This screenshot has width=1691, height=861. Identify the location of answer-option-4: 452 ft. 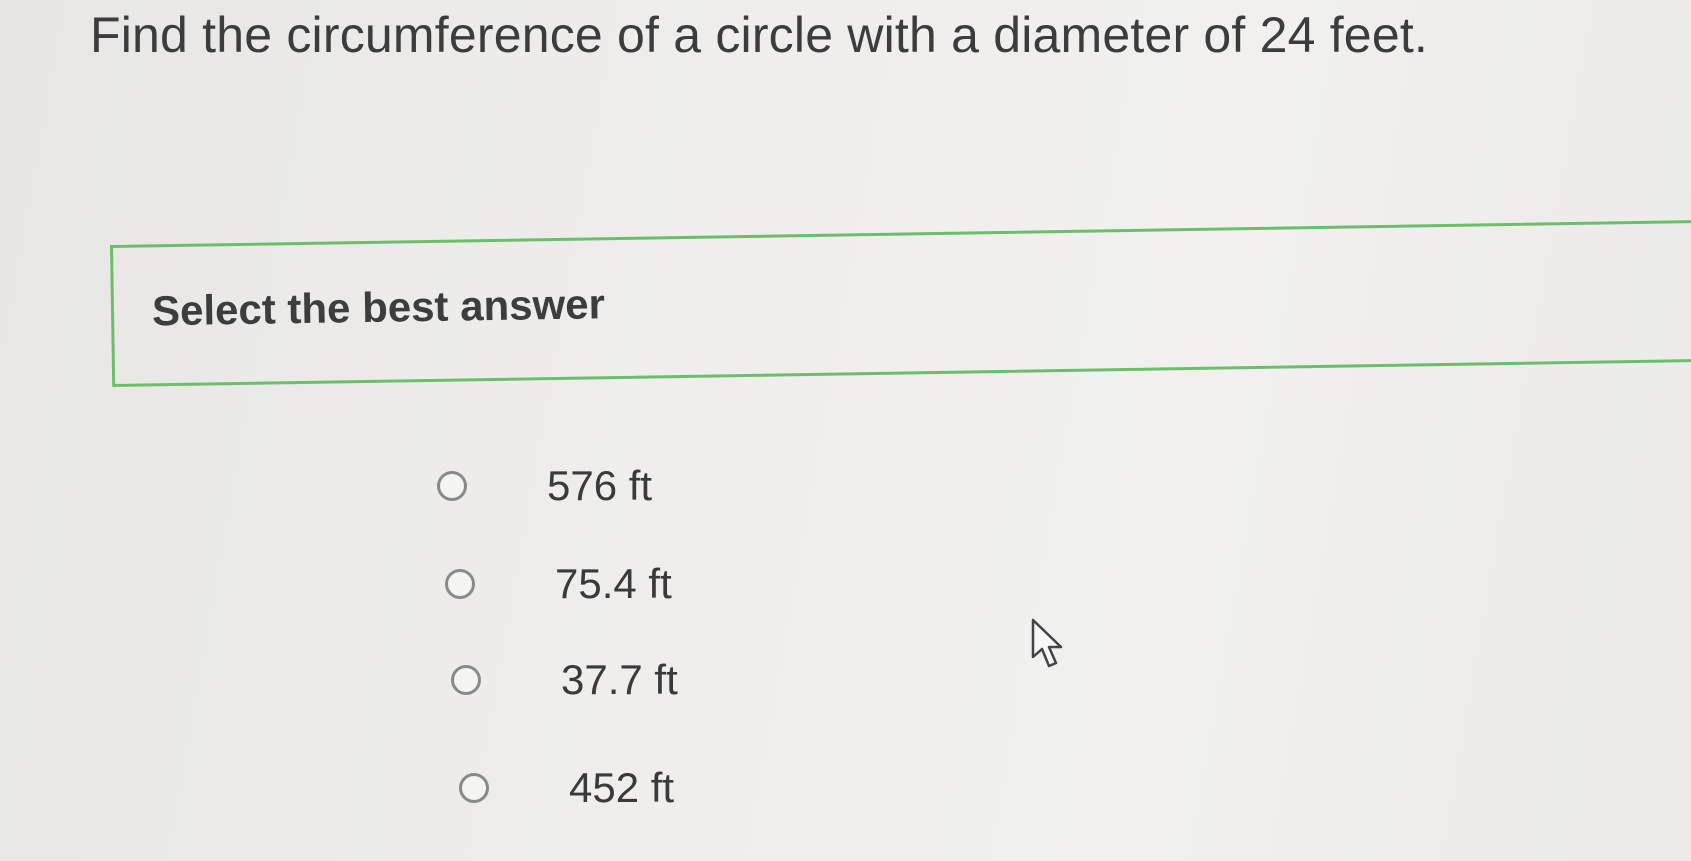
(566, 788).